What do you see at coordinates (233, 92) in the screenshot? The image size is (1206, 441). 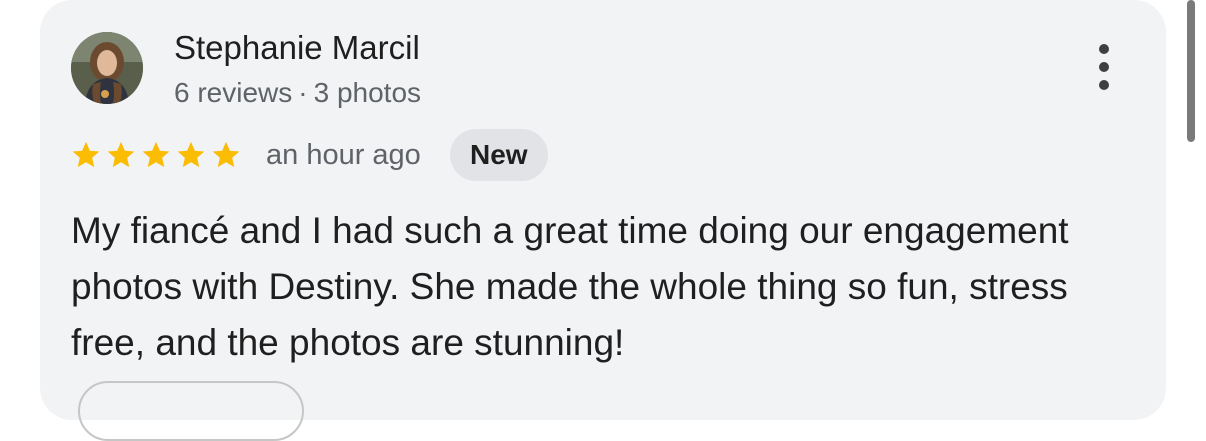 I see `reviews-count: 6 reviews` at bounding box center [233, 92].